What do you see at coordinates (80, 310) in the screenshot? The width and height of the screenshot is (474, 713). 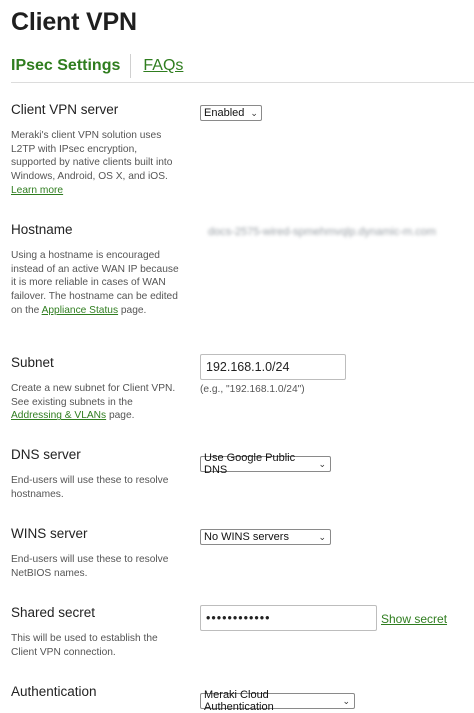 I see `appliance-status-link: Appliance Status` at bounding box center [80, 310].